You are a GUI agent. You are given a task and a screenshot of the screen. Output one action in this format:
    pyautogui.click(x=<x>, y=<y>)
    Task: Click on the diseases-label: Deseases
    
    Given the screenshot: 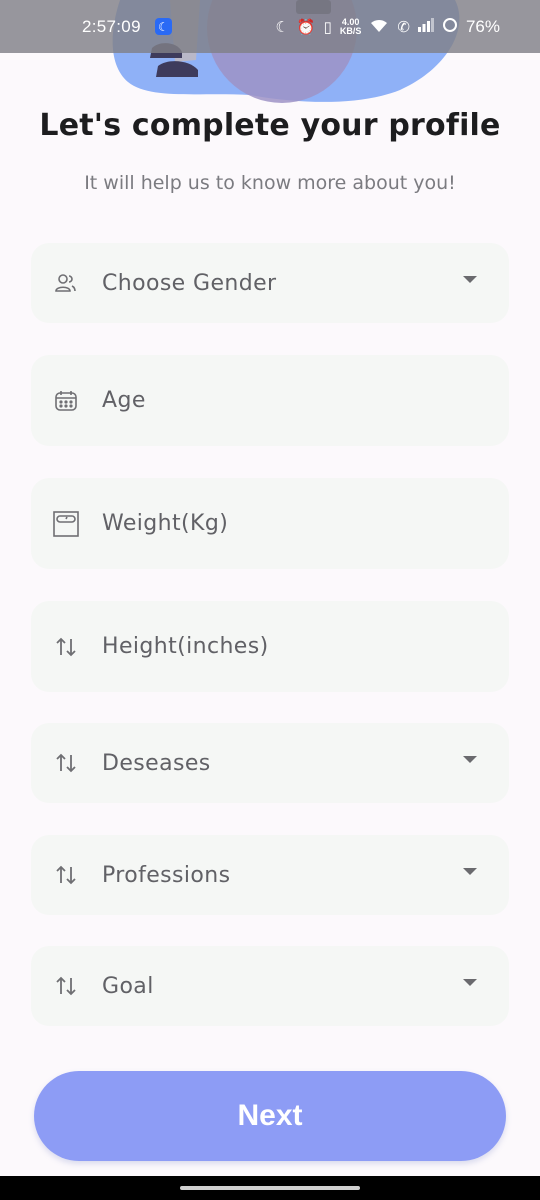 What is the action you would take?
    pyautogui.click(x=156, y=763)
    